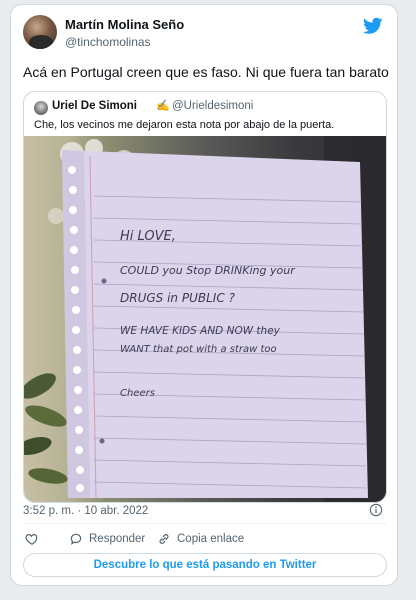  Describe the element at coordinates (376, 510) in the screenshot. I see `info-icon` at that location.